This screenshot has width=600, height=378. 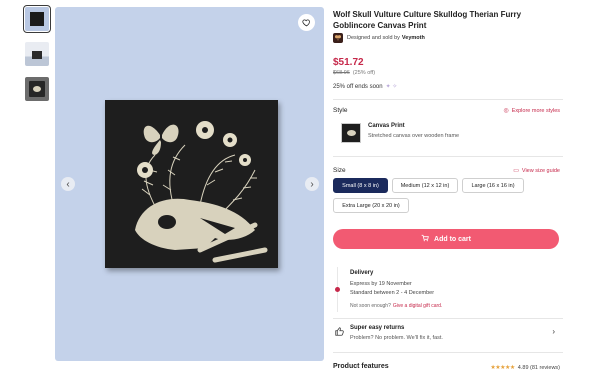 I want to click on palette-icon: ◎, so click(x=506, y=111).